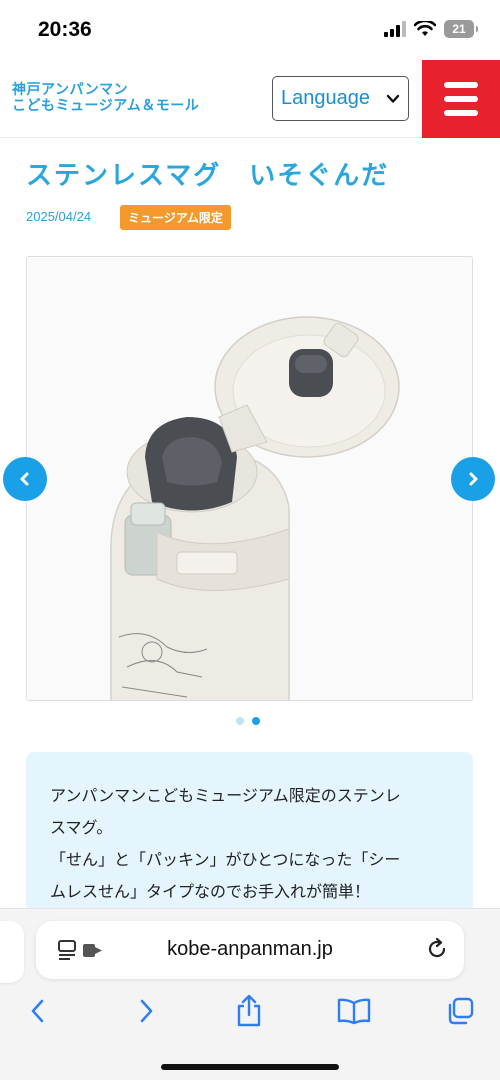  I want to click on forward-button, so click(146, 1011).